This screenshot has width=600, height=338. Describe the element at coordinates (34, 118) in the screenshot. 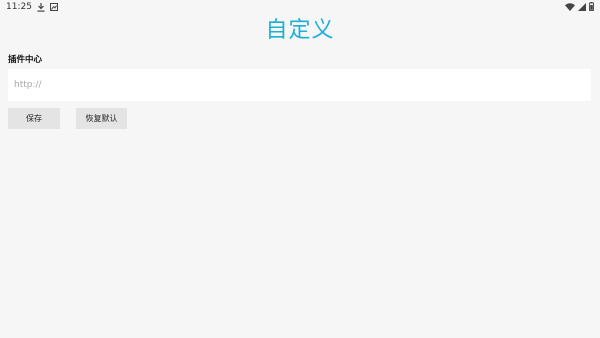

I see `save-button: 保存` at that location.